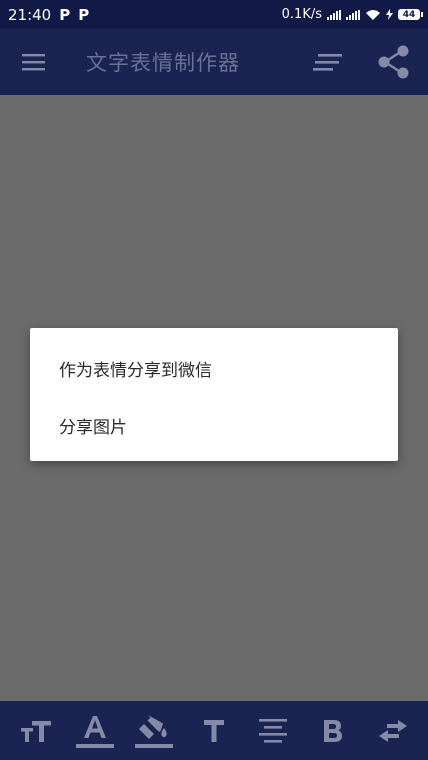 This screenshot has width=428, height=760. Describe the element at coordinates (135, 368) in the screenshot. I see `share-as-sticker-wechat-option: 作为表情分享到微信` at that location.